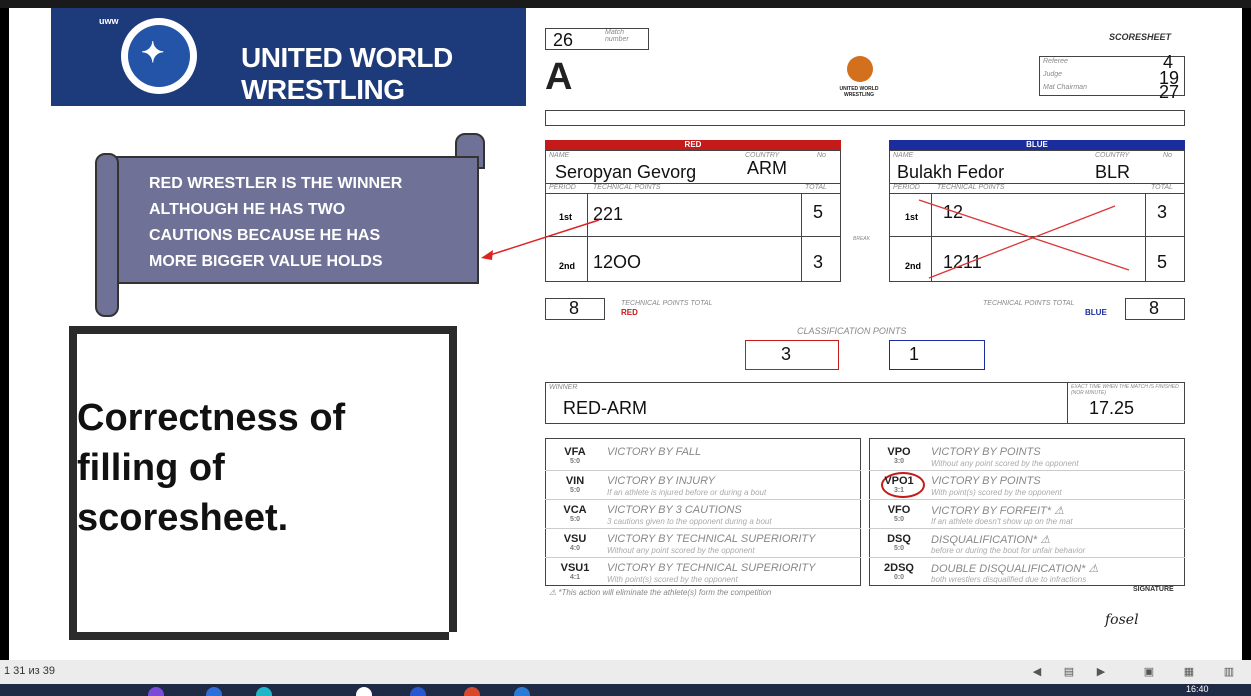 This screenshot has height=696, width=1251. What do you see at coordinates (711, 539) in the screenshot?
I see `victory-type-name: VICTORY BY TECHNICAL SUPERIORITY` at bounding box center [711, 539].